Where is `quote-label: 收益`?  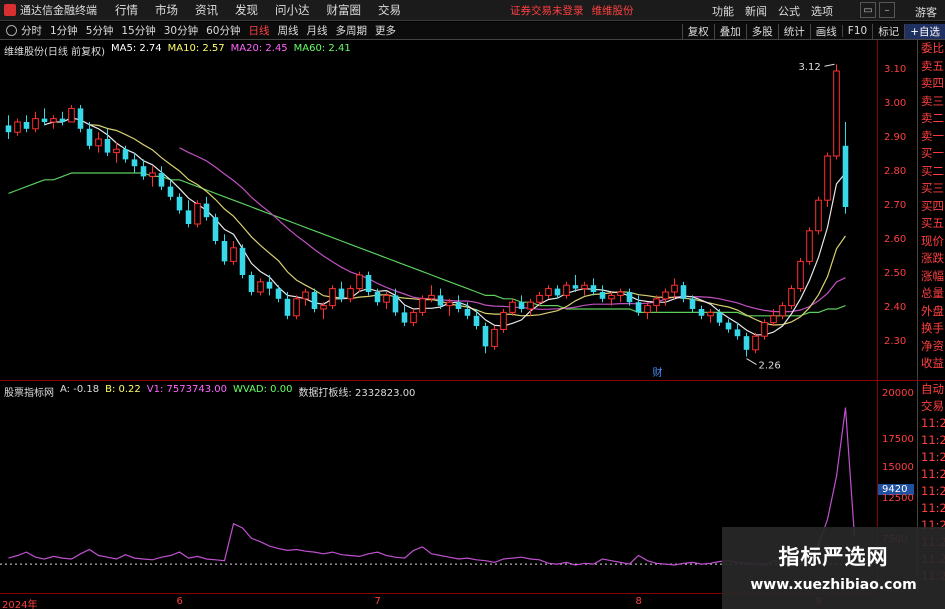
quote-label: 收益 is located at coordinates (932, 363).